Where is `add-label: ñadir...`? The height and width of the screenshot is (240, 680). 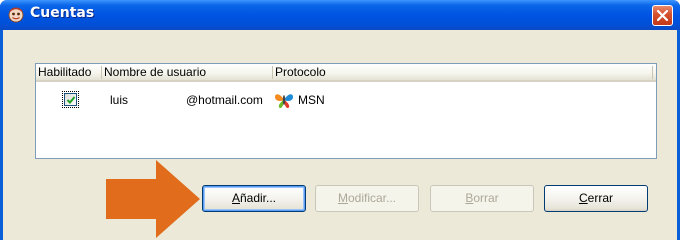
add-label: ñadir... is located at coordinates (258, 198).